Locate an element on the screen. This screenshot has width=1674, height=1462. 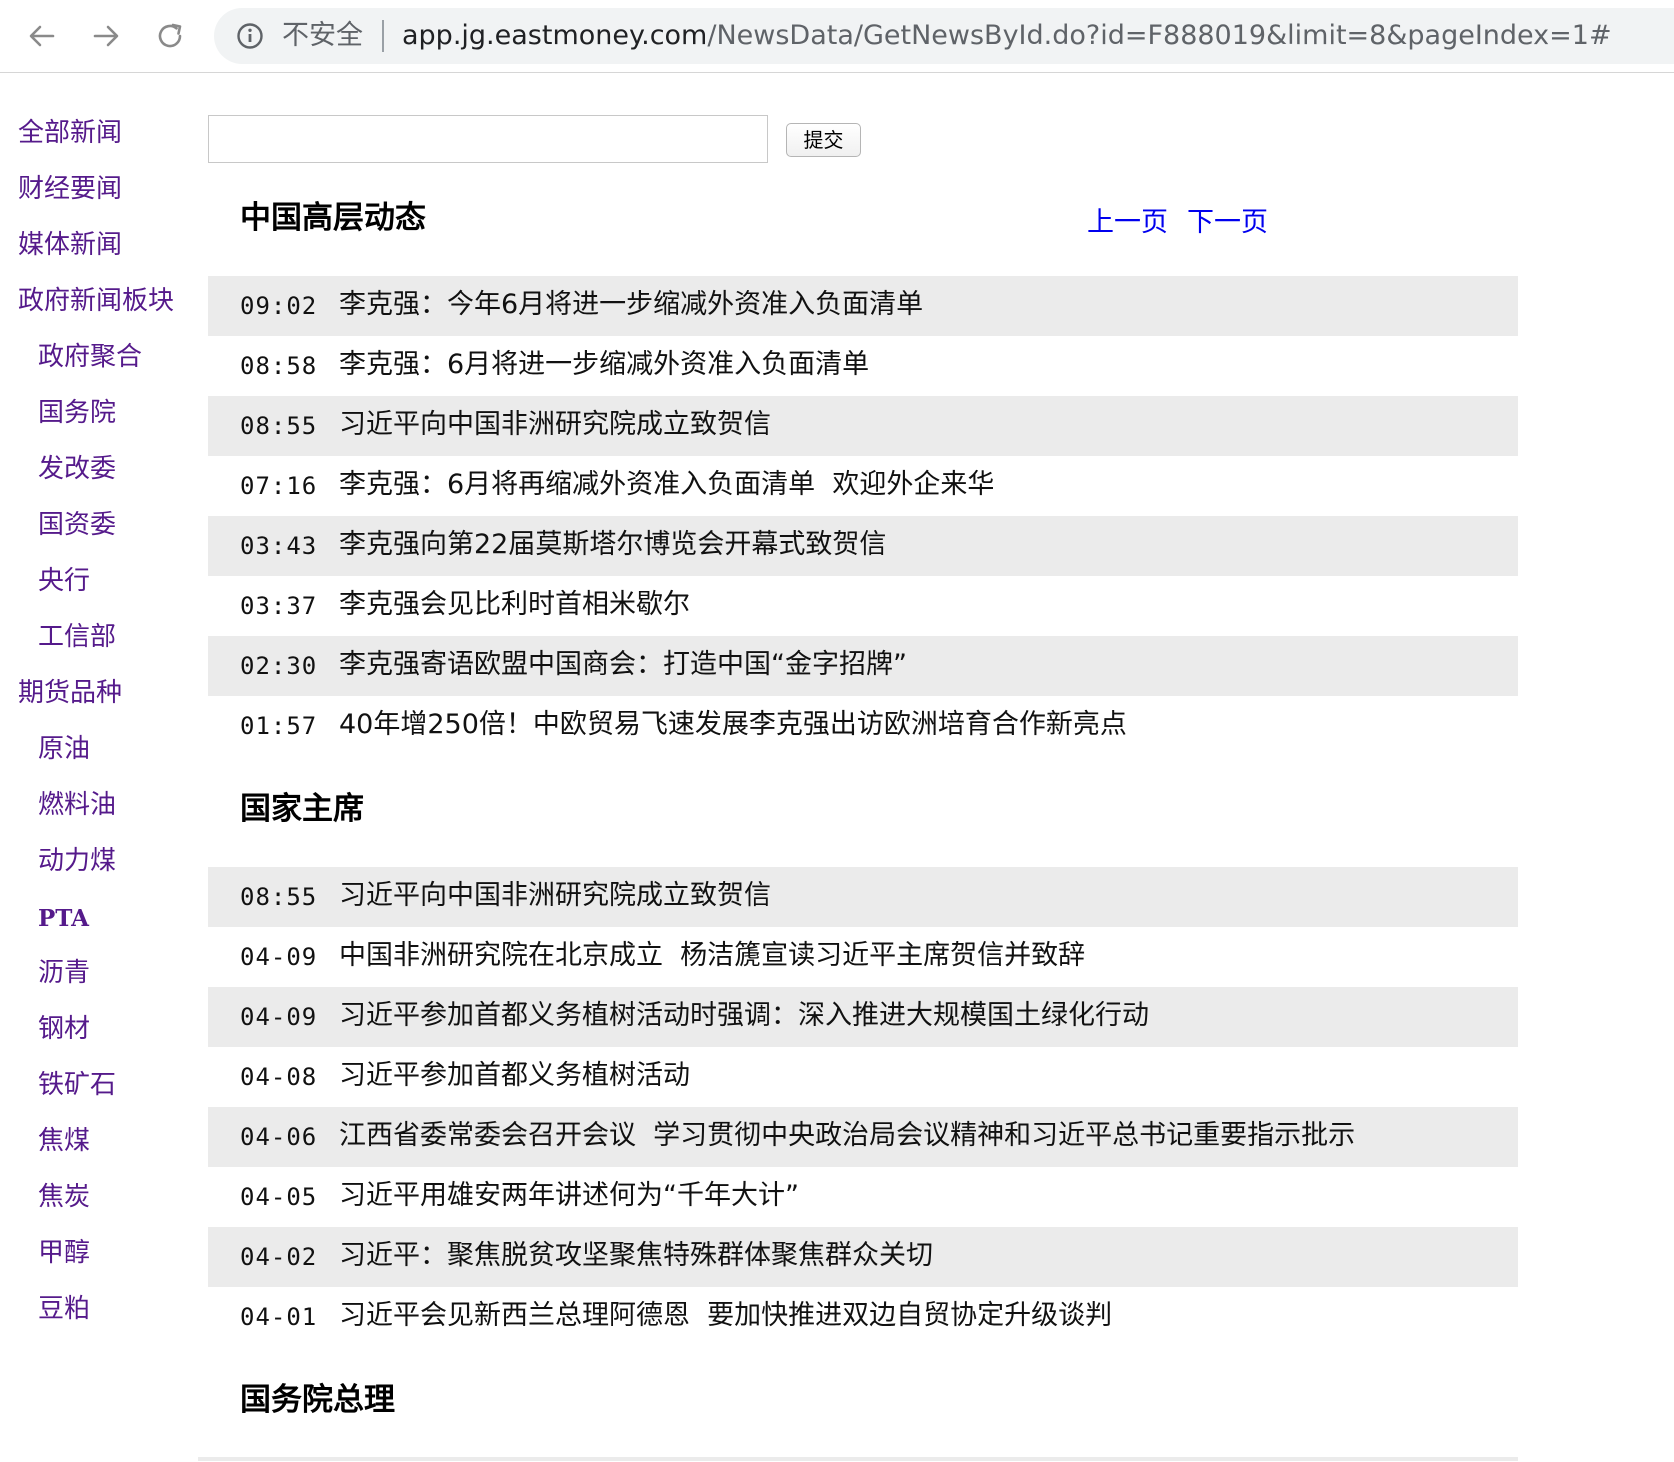
news-row: 08:58 李克强：6月将进一步缩减外资准入负面清单 is located at coordinates (863, 366).